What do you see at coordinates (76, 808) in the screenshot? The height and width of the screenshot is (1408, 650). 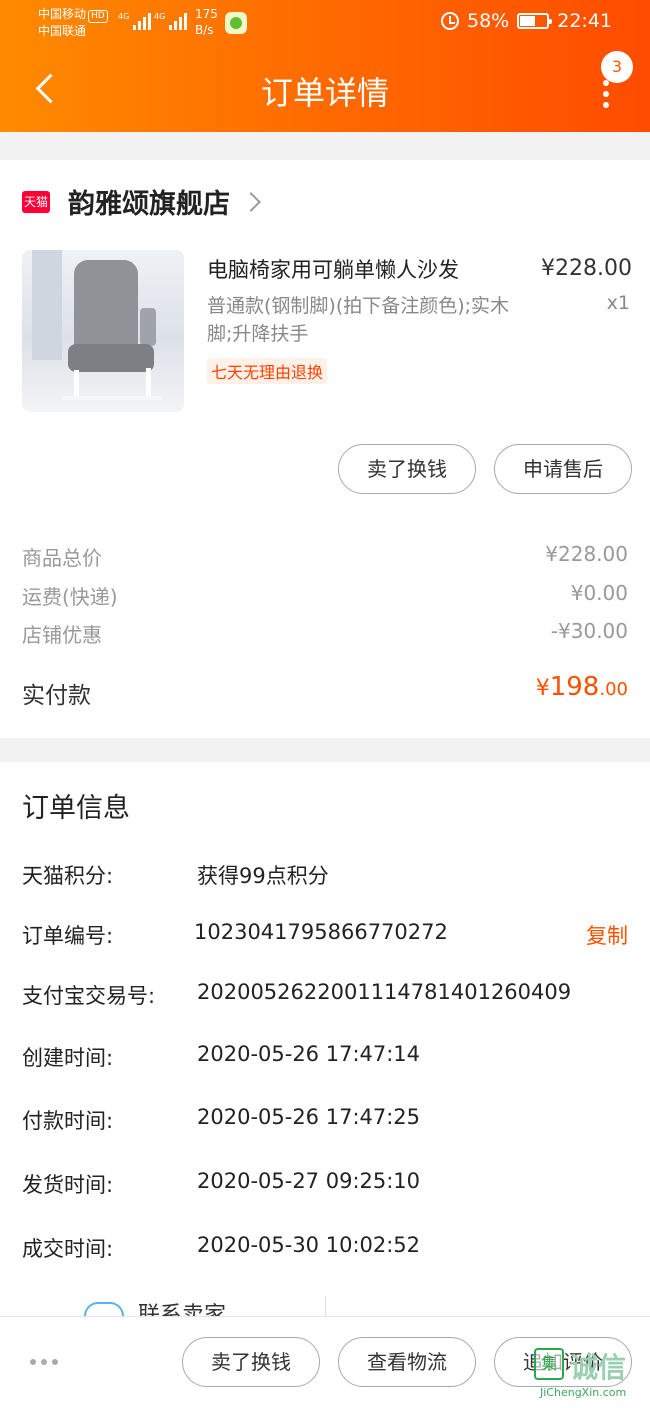 I see `order-info-title: 订单信息` at bounding box center [76, 808].